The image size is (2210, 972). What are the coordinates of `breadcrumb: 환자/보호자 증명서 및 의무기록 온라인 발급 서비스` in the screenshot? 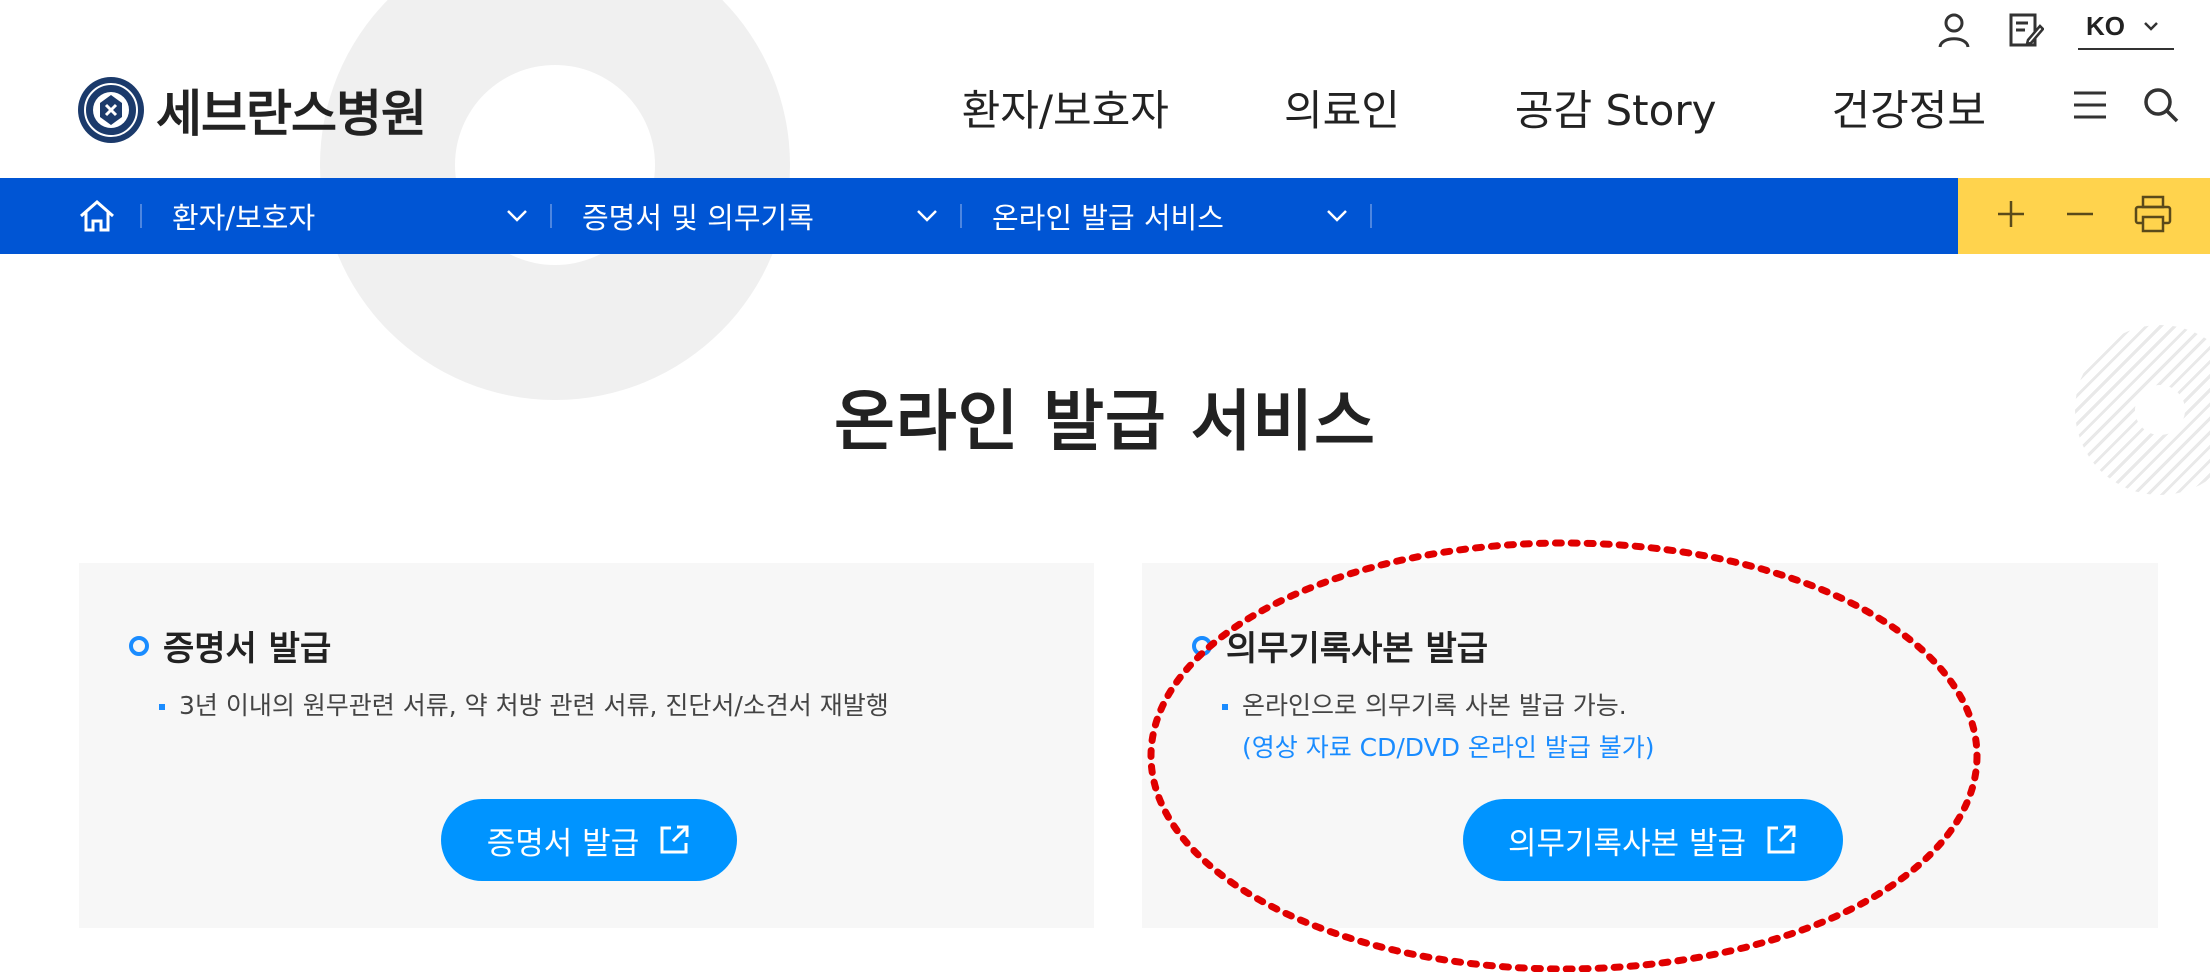 It's located at (979, 216).